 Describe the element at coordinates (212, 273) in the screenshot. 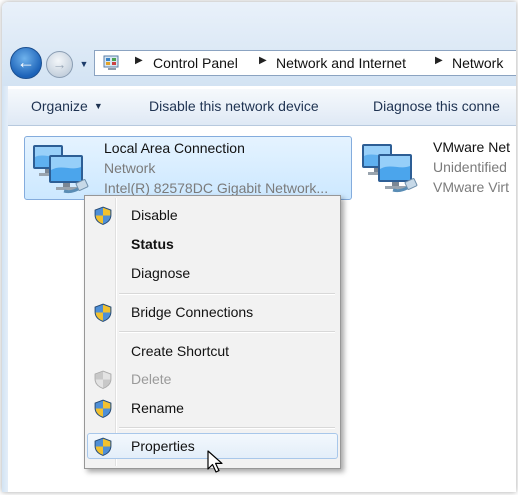

I see `menu-item-diagnose: Diagnose` at that location.